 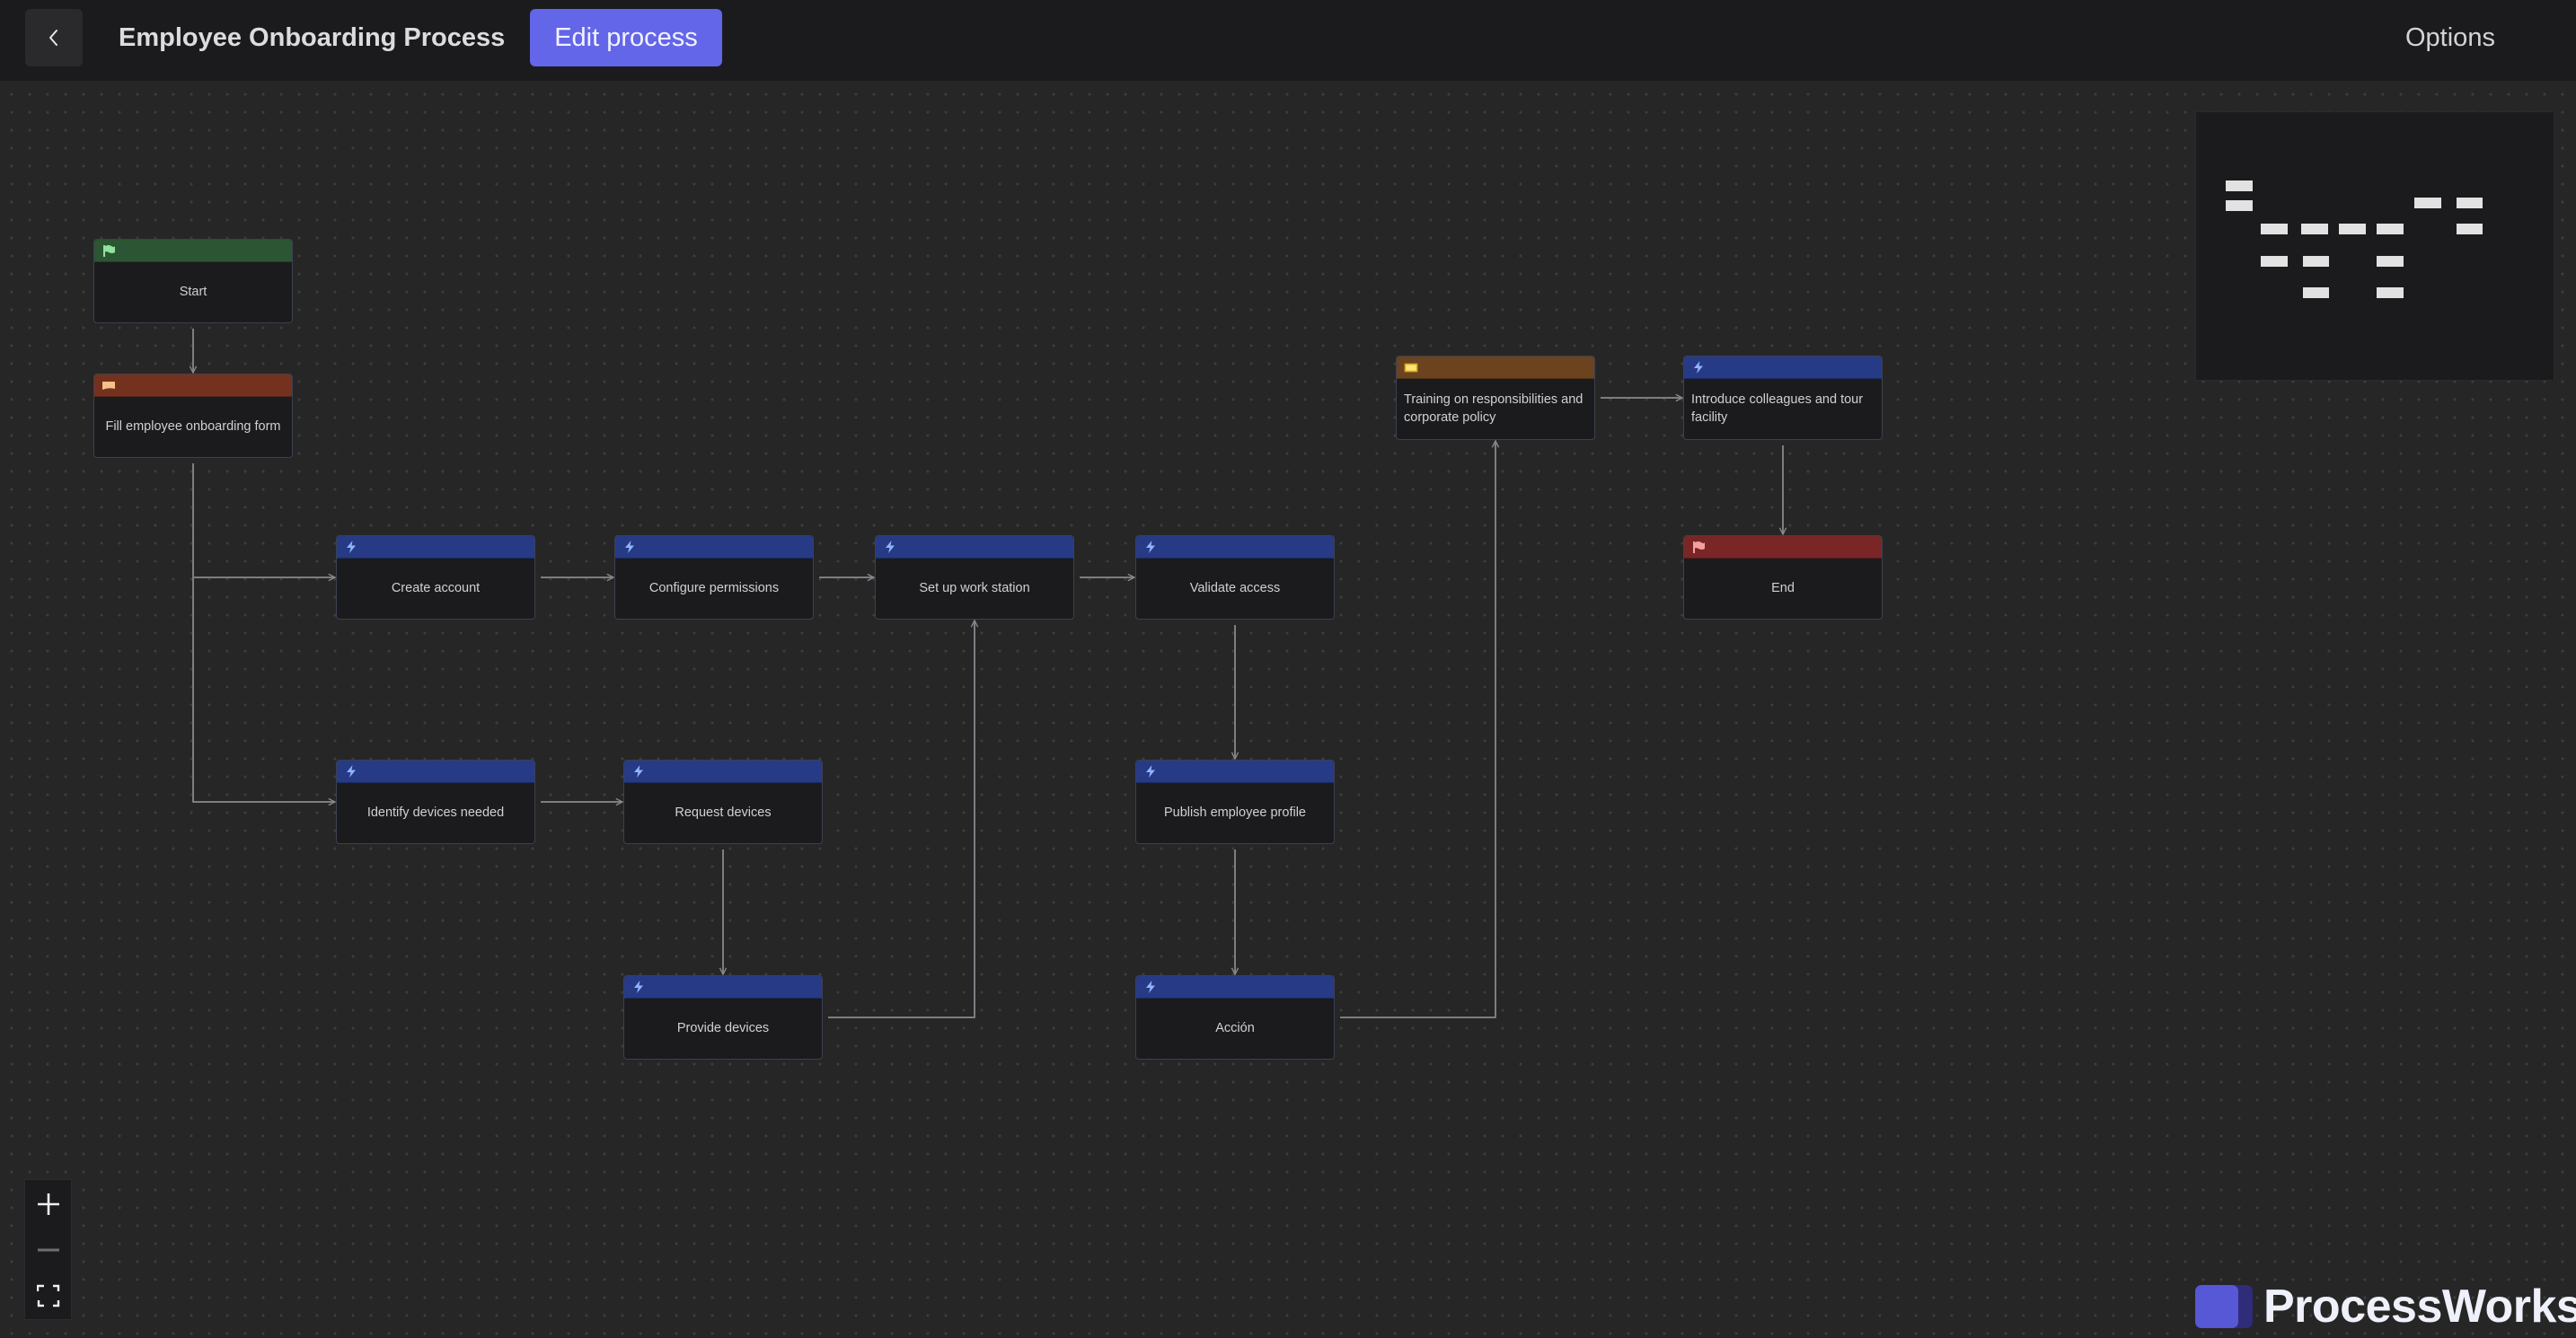 What do you see at coordinates (435, 812) in the screenshot?
I see `node-label: Identify devices needed` at bounding box center [435, 812].